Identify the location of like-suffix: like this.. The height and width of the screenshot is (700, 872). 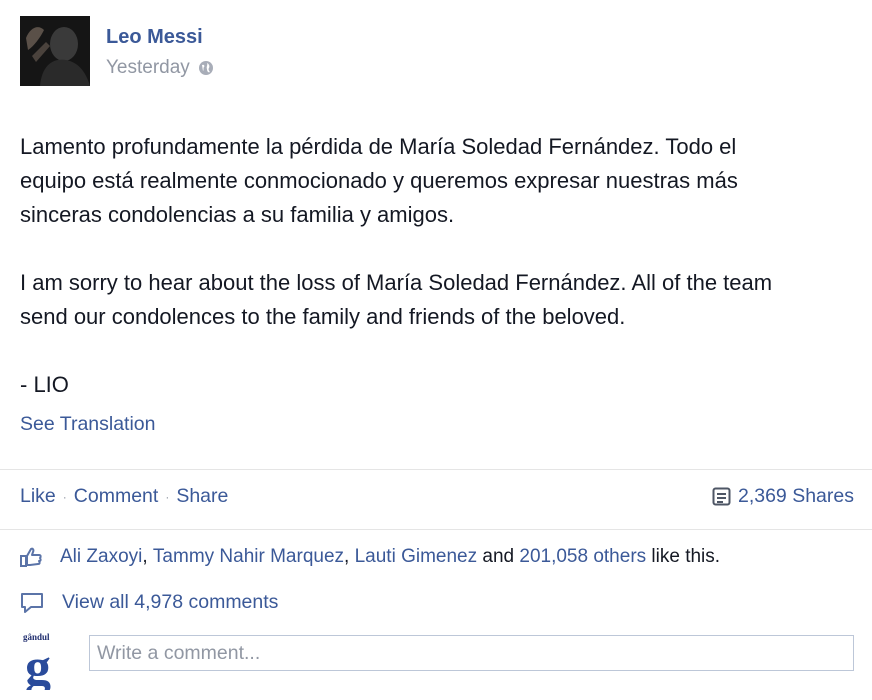
(683, 556).